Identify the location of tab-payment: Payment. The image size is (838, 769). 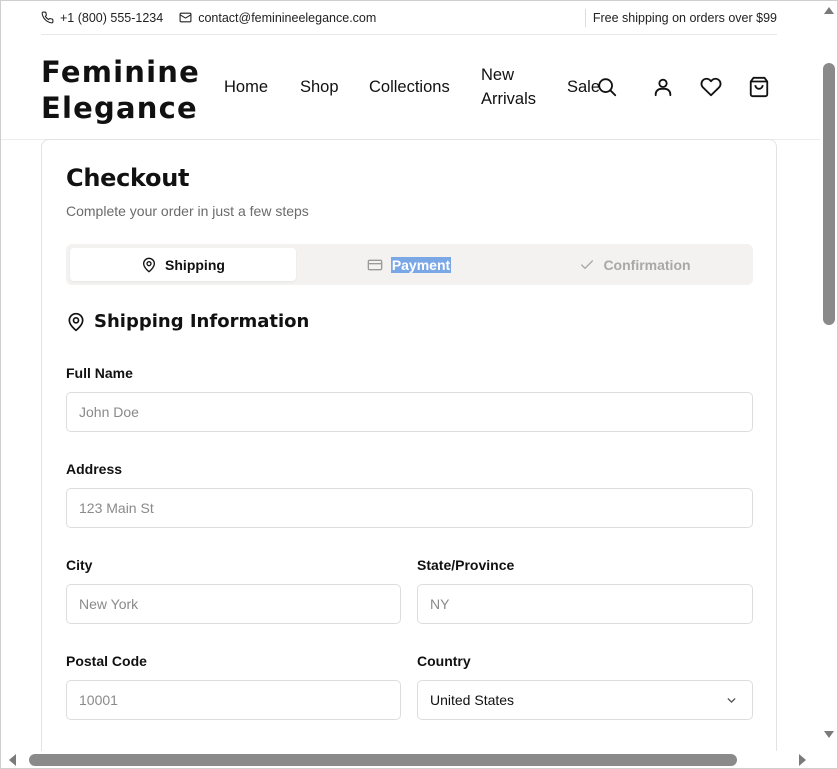
(409, 264).